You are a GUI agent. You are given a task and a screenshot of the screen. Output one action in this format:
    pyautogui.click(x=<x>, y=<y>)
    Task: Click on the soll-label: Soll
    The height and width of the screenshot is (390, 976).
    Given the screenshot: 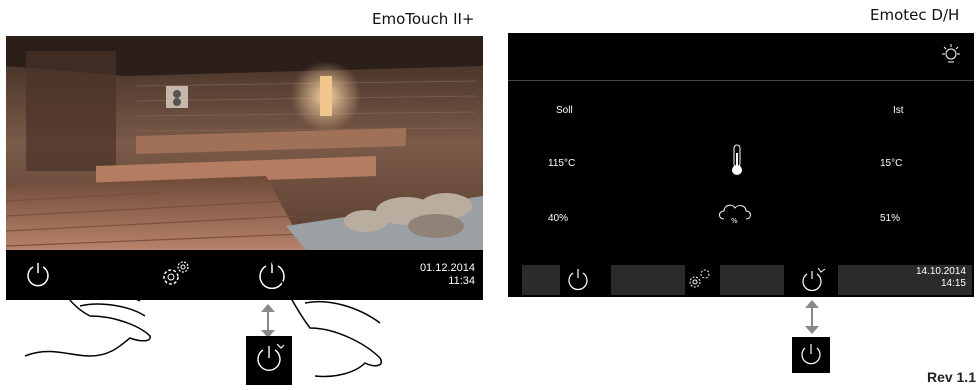 What is the action you would take?
    pyautogui.click(x=564, y=110)
    